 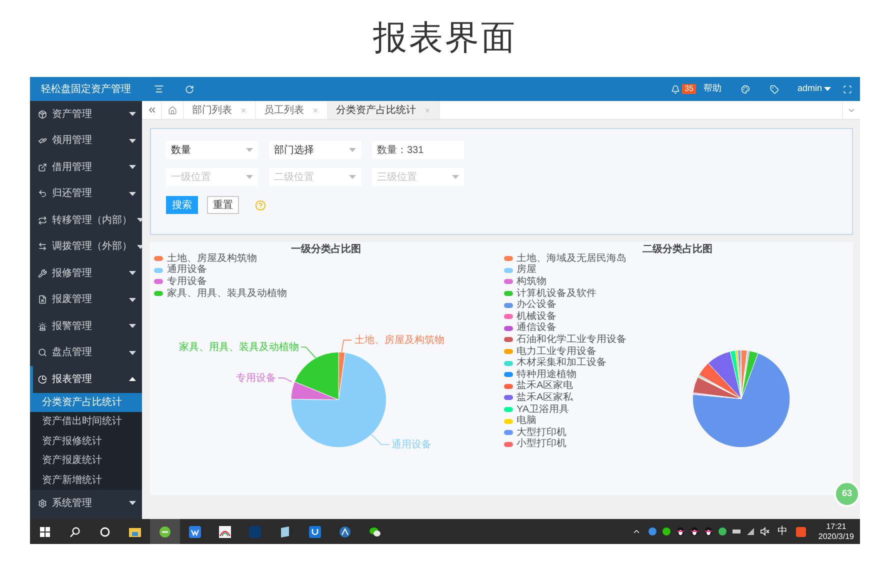 What do you see at coordinates (42, 503) in the screenshot?
I see `gear-icon` at bounding box center [42, 503].